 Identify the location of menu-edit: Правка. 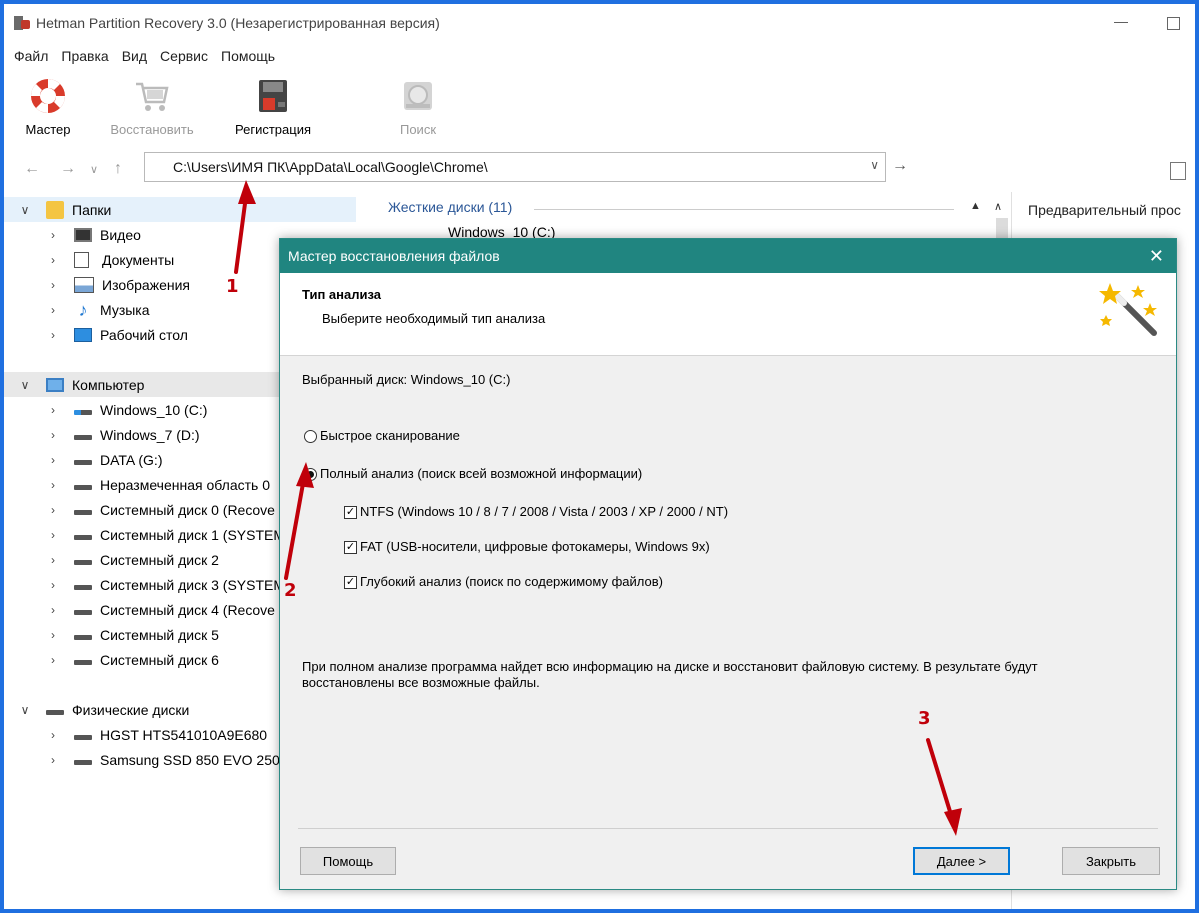
(84, 56).